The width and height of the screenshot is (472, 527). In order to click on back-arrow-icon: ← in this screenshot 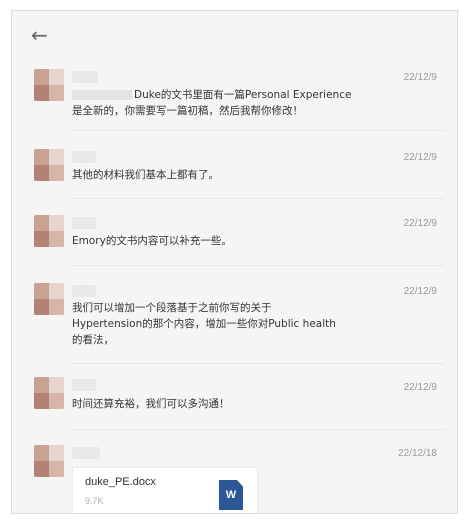, I will do `click(42, 35)`.